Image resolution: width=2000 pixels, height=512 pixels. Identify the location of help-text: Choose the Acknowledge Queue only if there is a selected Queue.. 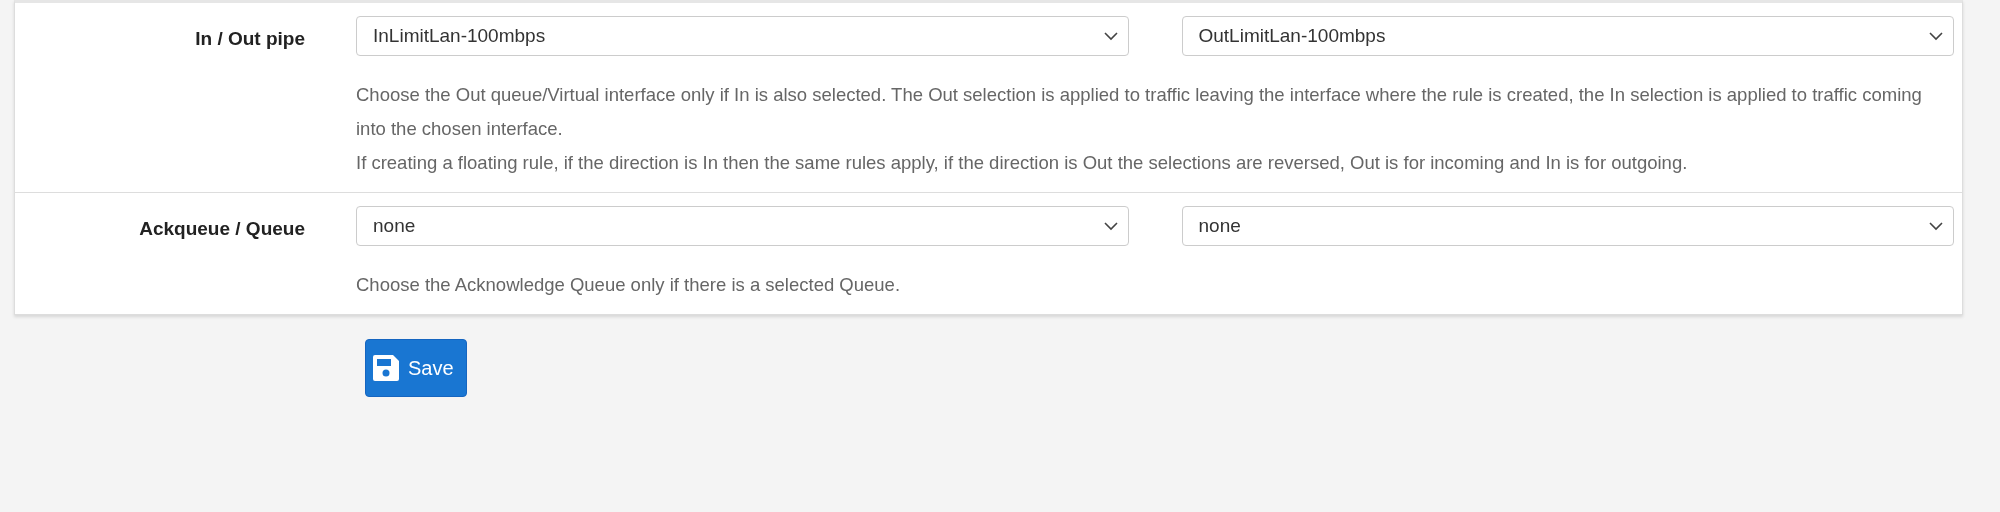
(629, 285).